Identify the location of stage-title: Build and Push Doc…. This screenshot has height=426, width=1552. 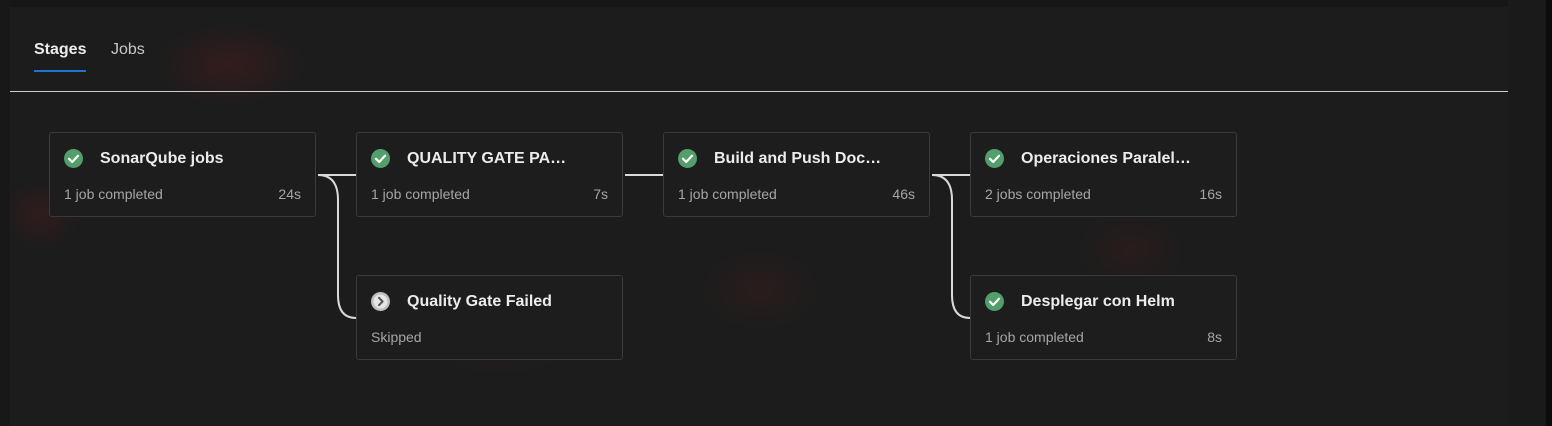
(798, 158).